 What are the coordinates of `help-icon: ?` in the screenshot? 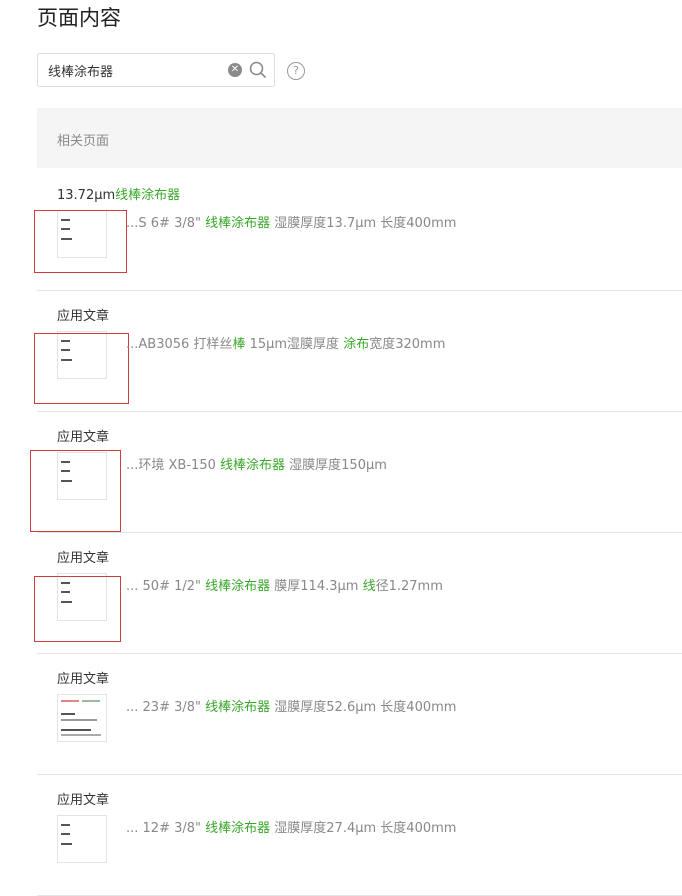 It's located at (296, 71).